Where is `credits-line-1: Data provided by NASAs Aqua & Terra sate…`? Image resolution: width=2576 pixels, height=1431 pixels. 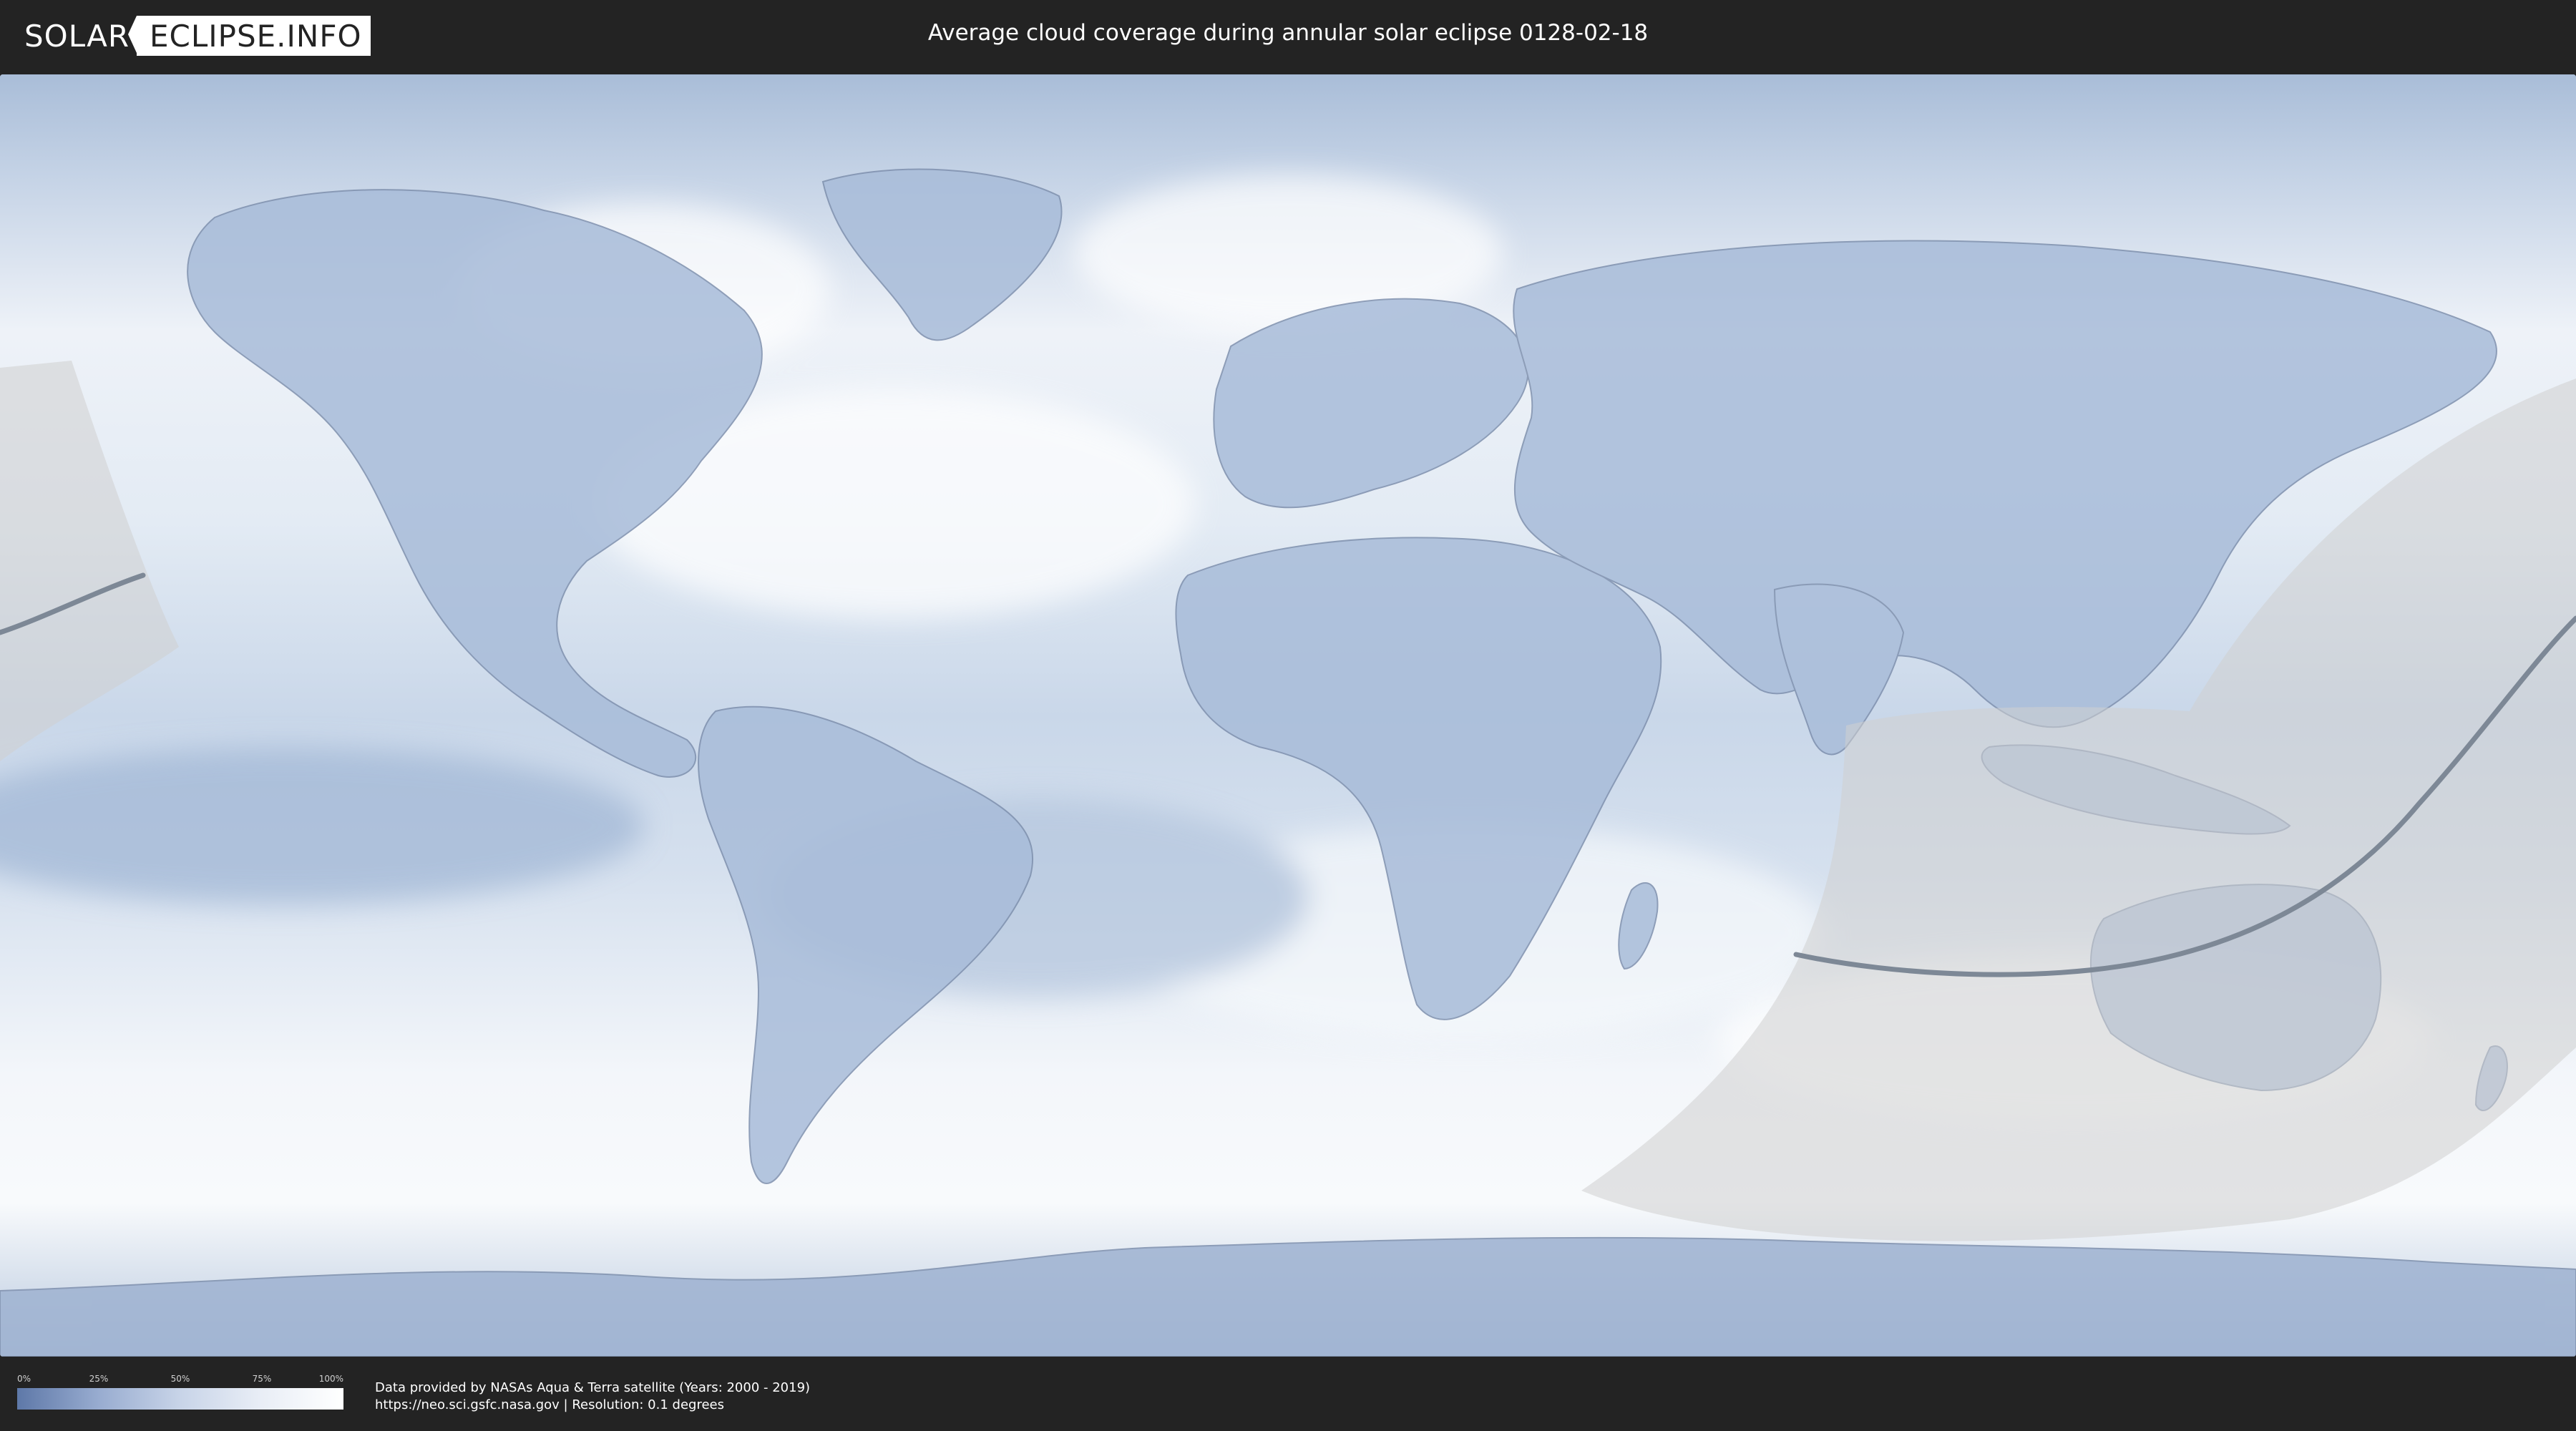
credits-line-1: Data provided by NASAs Aqua & Terra sate… is located at coordinates (593, 1387).